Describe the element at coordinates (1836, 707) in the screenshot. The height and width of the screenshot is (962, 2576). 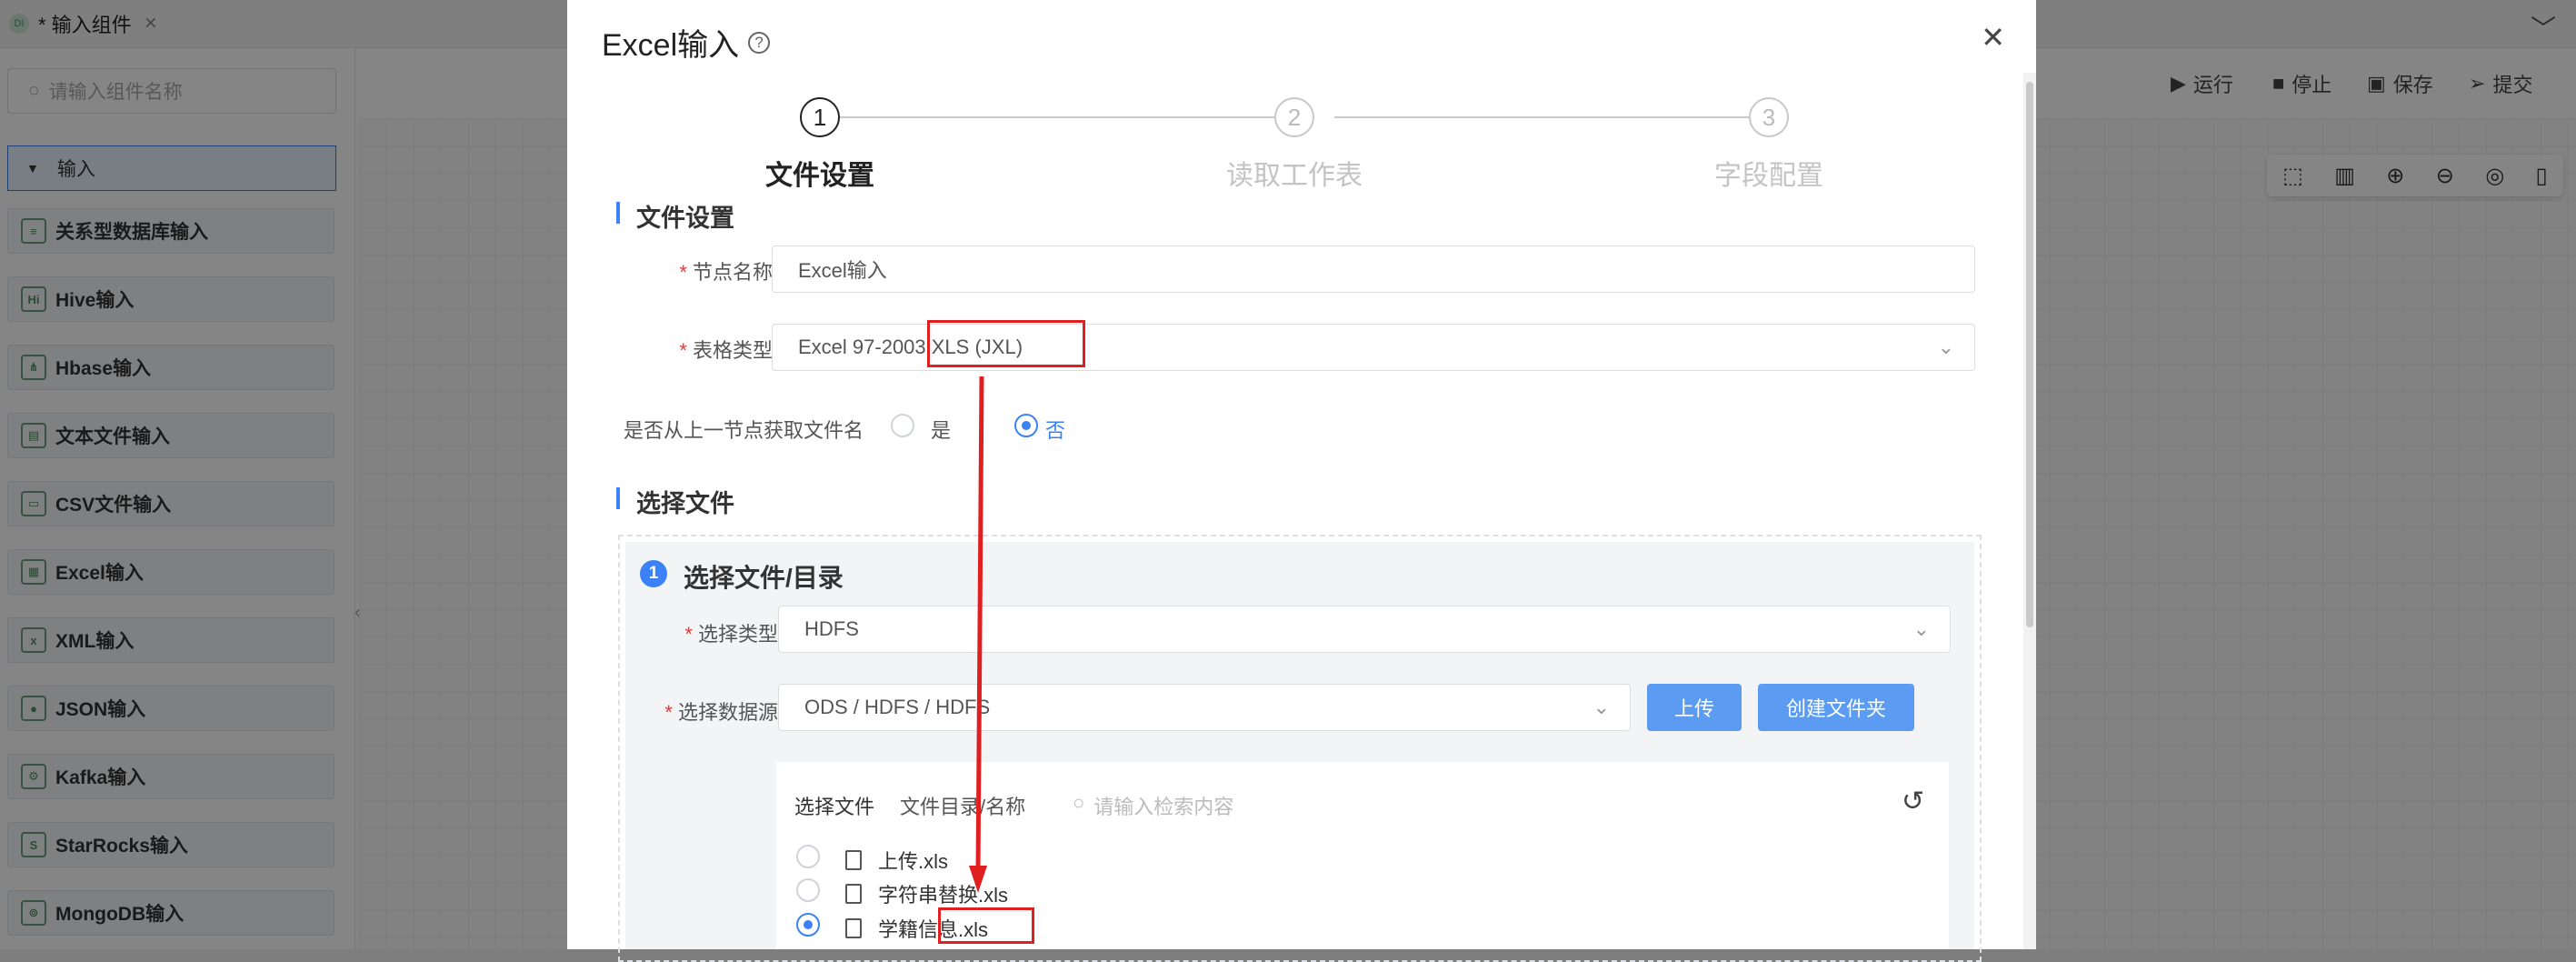
I see `create-folder-button: 创建文件夹` at that location.